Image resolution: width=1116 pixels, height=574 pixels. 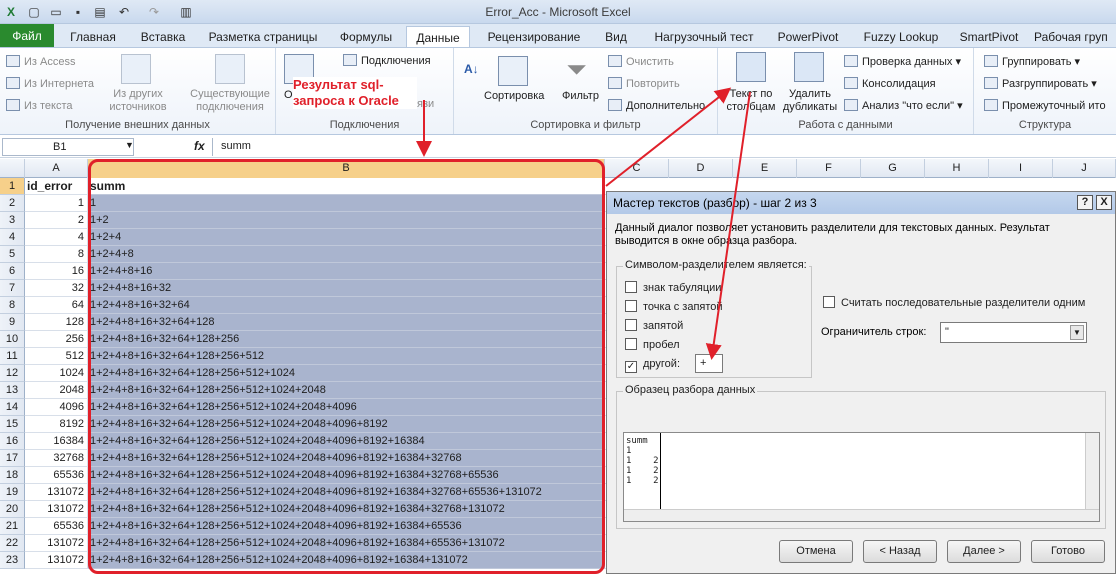 I want to click on remove-duplicates-button: Удалить дубликаты, so click(x=810, y=101).